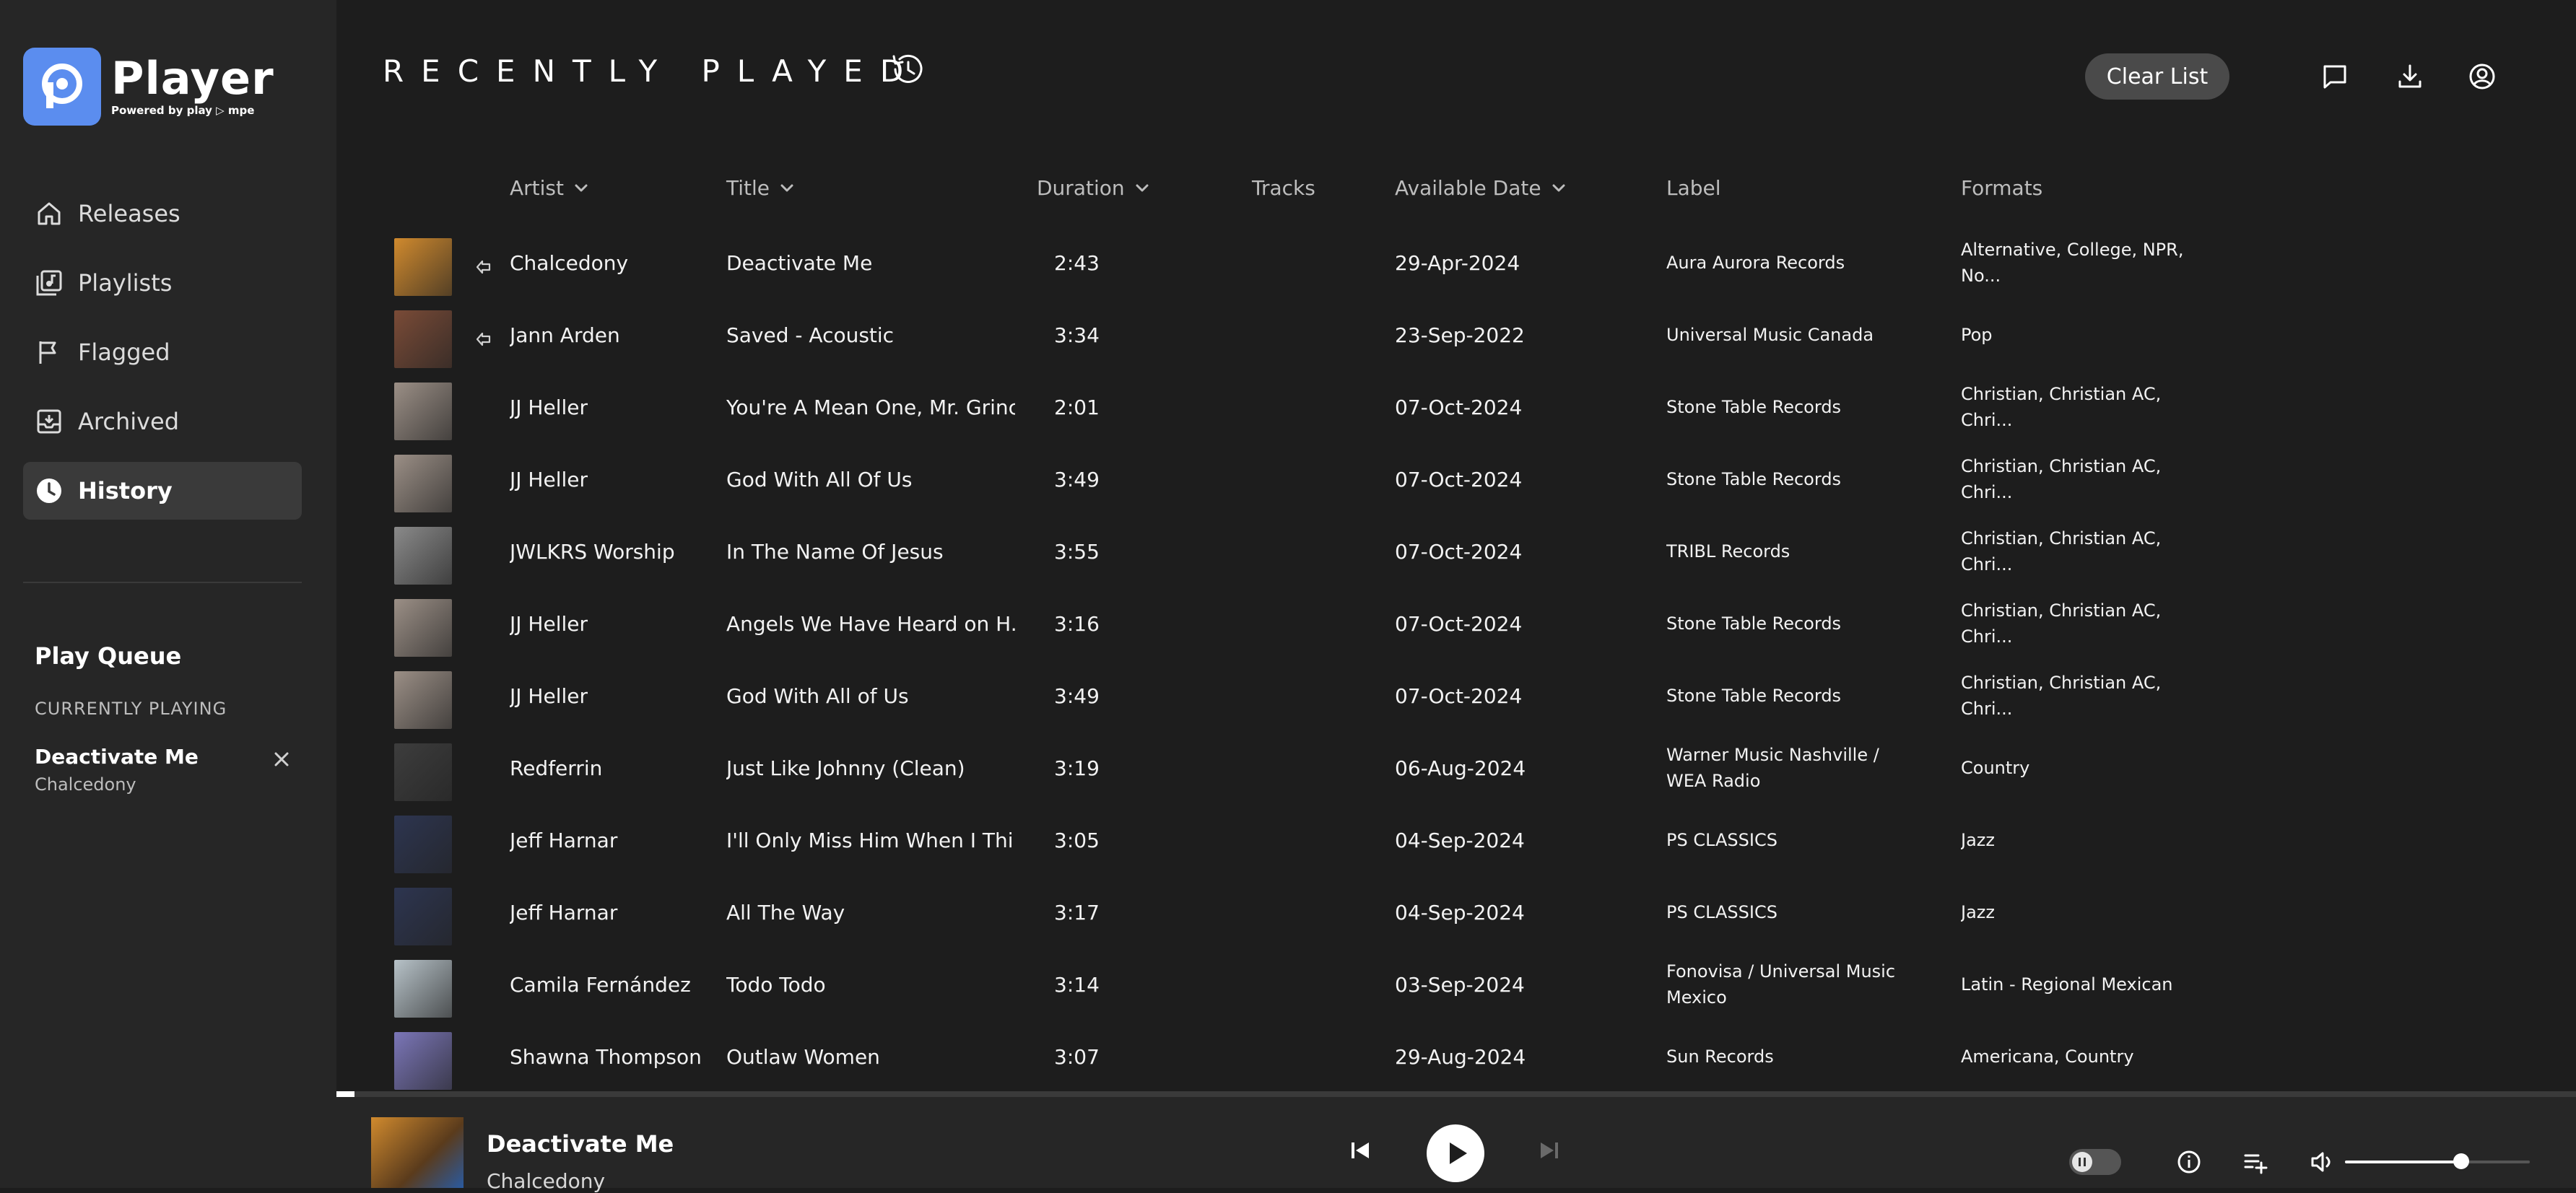 The image size is (2576, 1193). I want to click on volume-handle, so click(2461, 1161).